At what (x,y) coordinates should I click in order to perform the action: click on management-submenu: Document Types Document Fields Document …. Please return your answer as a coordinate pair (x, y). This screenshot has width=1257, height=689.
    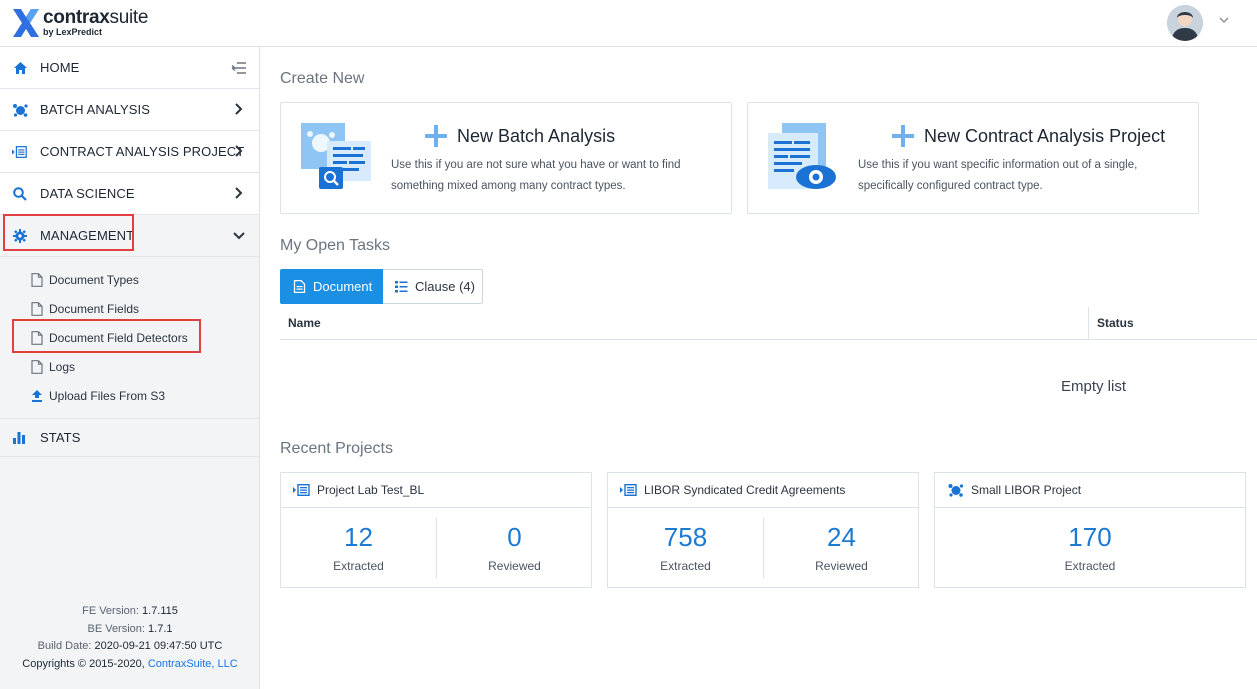
    Looking at the image, I should click on (129, 338).